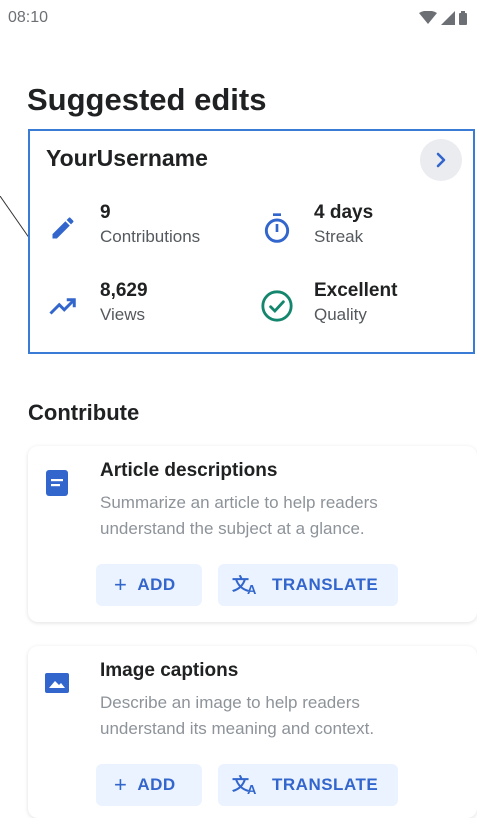 This screenshot has height=818, width=477. Describe the element at coordinates (277, 228) in the screenshot. I see `stopwatch-icon` at that location.